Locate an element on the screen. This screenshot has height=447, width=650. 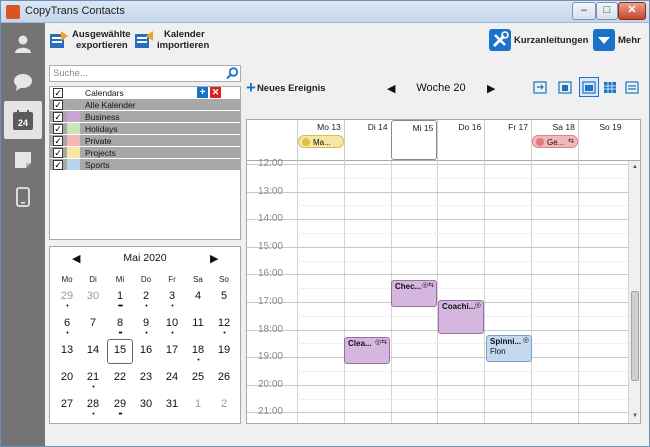
day-header: So 19 is located at coordinates (601, 140).